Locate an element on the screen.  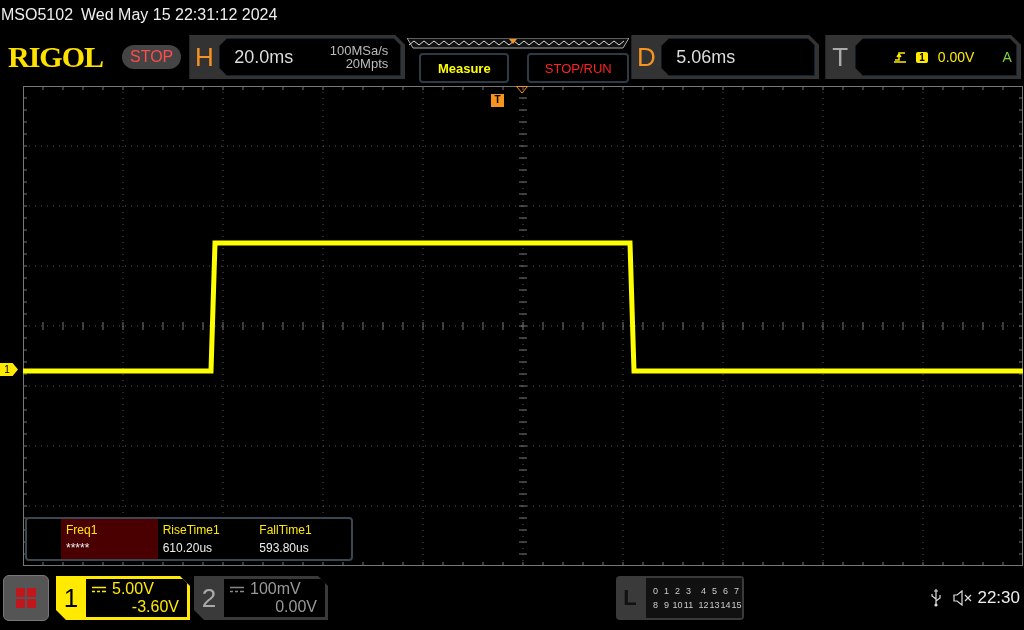
vertical-scale: 5.00V is located at coordinates (133, 589).